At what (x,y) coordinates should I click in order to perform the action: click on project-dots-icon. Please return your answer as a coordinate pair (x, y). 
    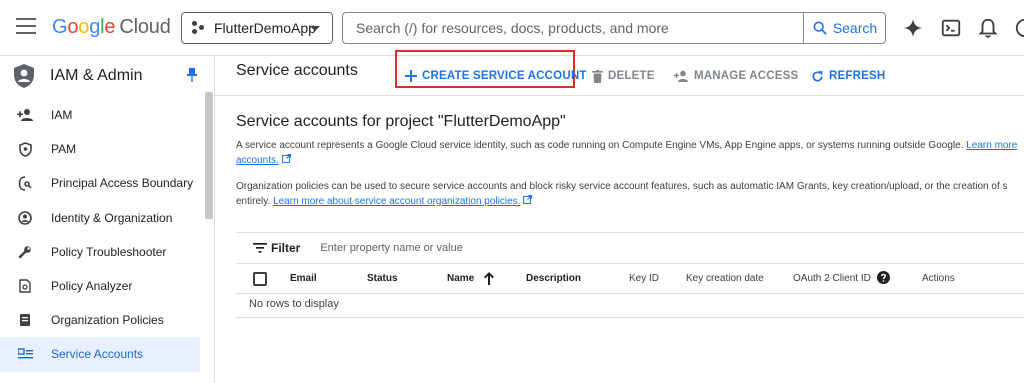
    Looking at the image, I should click on (199, 28).